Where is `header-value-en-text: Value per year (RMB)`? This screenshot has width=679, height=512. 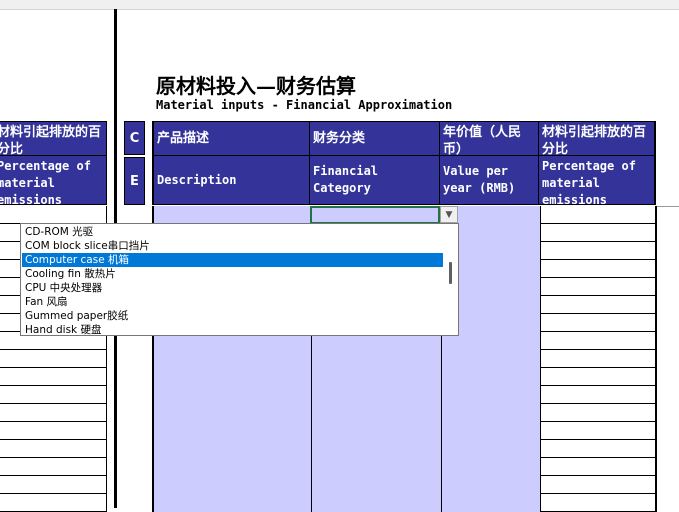
header-value-en-text: Value per year (RMB) is located at coordinates (479, 179).